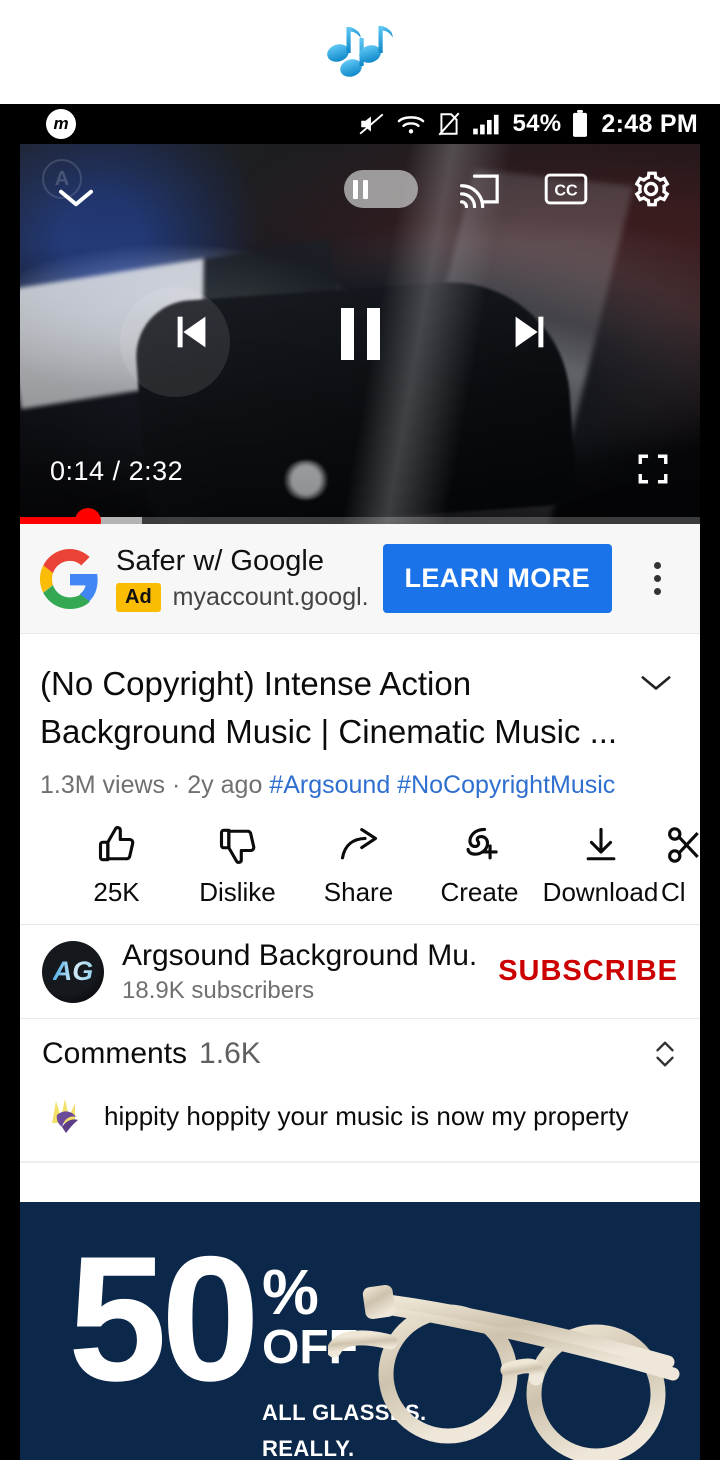  What do you see at coordinates (69, 578) in the screenshot?
I see `google-logo-icon` at bounding box center [69, 578].